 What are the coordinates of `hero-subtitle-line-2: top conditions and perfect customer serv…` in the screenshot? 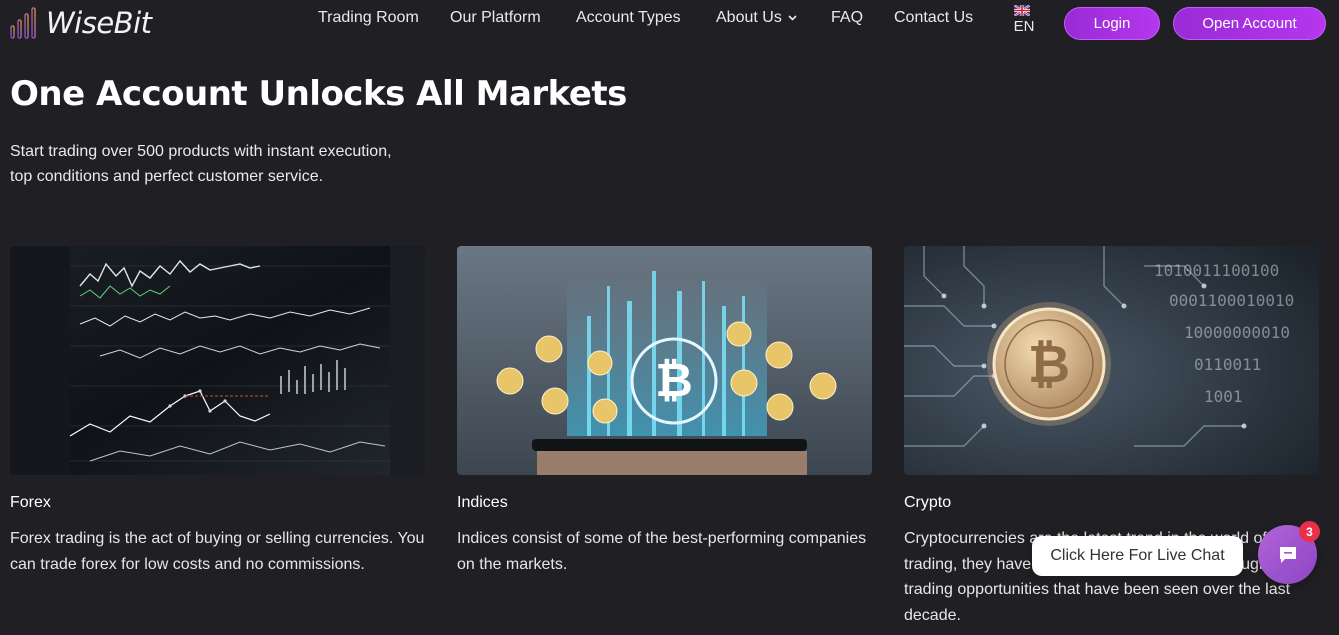 It's located at (167, 176).